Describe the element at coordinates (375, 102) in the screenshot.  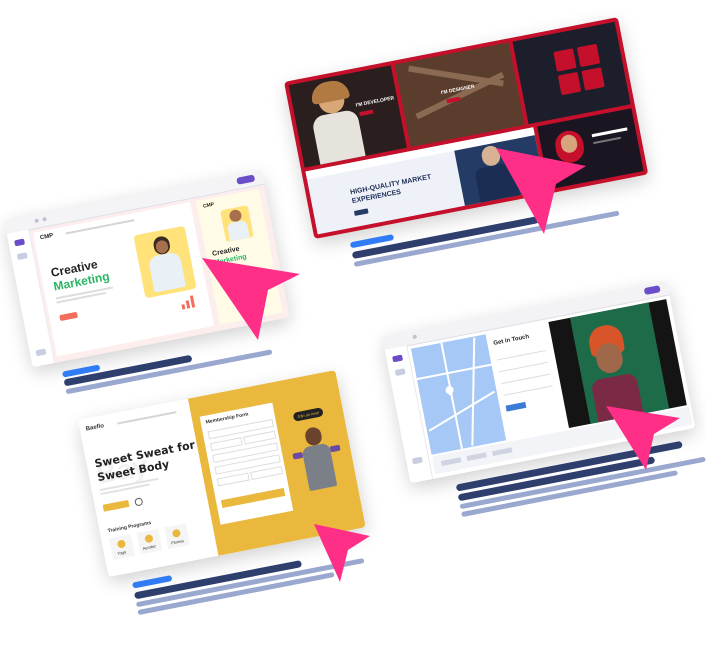
I see `developer-tag: I'M DEVELOPER` at that location.